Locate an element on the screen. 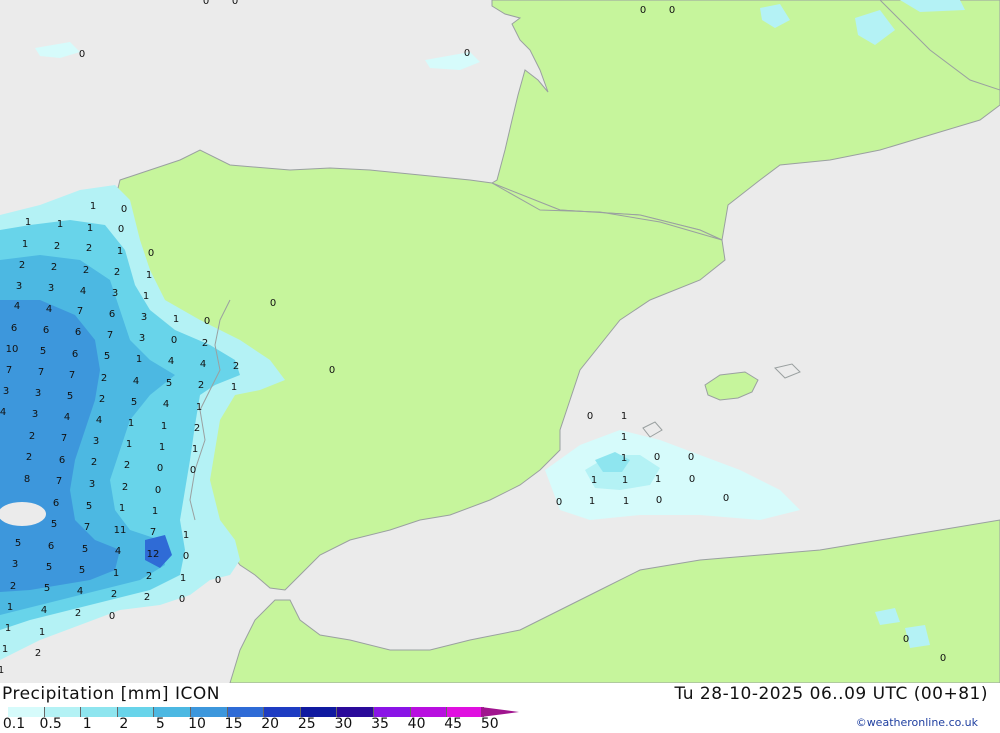 This screenshot has width=1000, height=733. color-scale-tick: 0.5 is located at coordinates (50, 724).